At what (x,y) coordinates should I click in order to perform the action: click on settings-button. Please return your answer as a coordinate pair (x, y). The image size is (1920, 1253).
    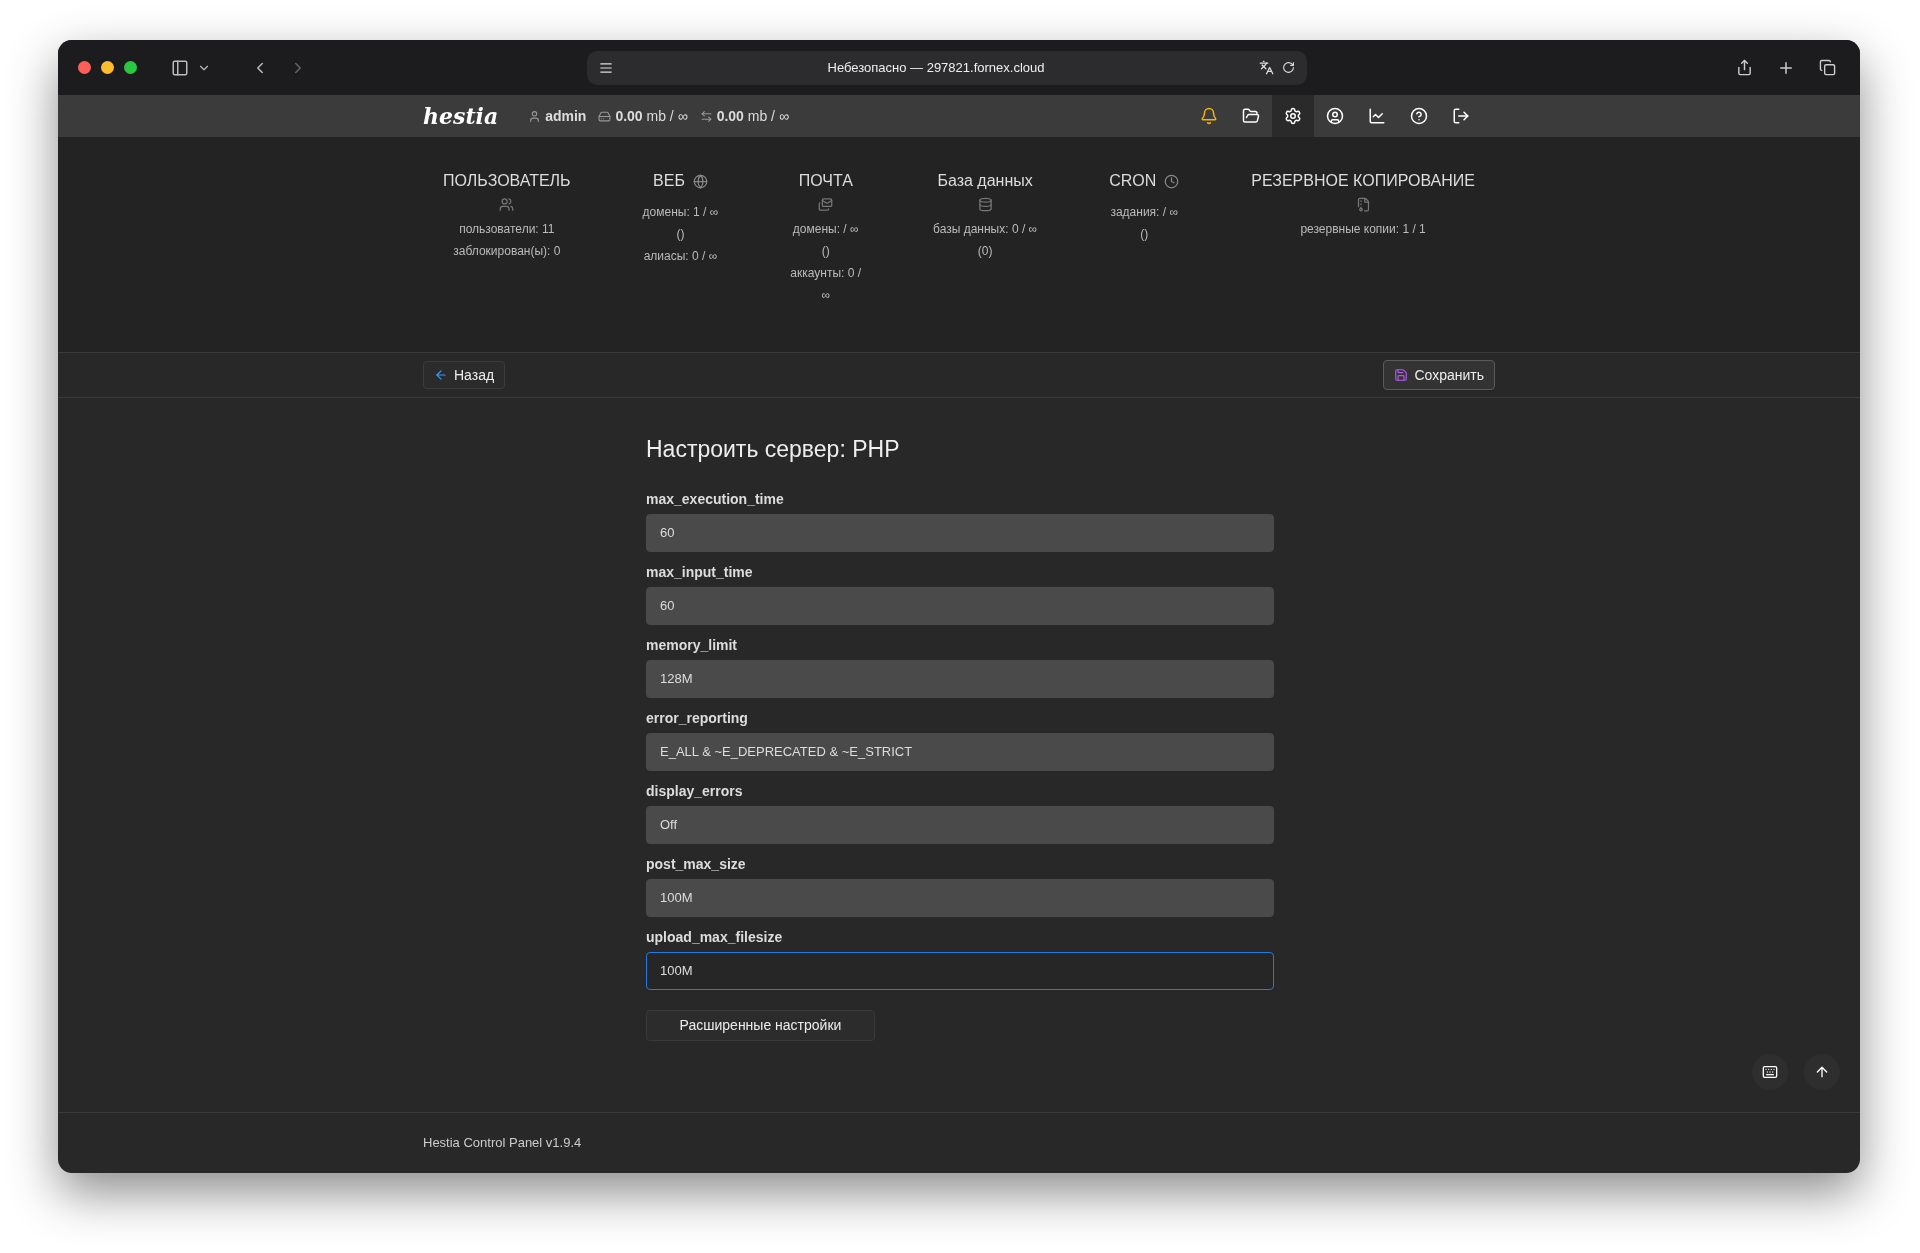
    Looking at the image, I should click on (1293, 116).